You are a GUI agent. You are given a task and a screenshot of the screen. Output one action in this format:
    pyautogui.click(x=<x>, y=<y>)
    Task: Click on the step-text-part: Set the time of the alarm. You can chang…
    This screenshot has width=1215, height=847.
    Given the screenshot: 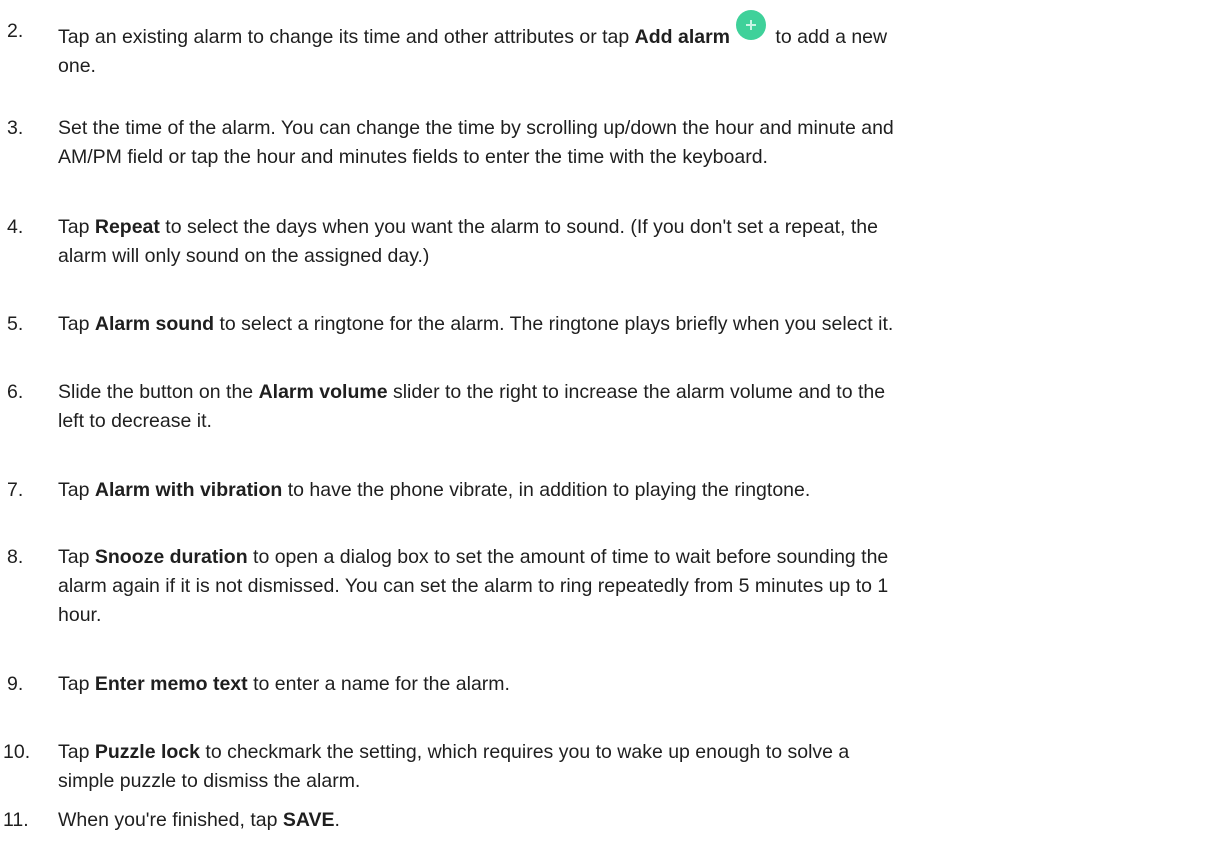 What is the action you would take?
    pyautogui.click(x=476, y=128)
    